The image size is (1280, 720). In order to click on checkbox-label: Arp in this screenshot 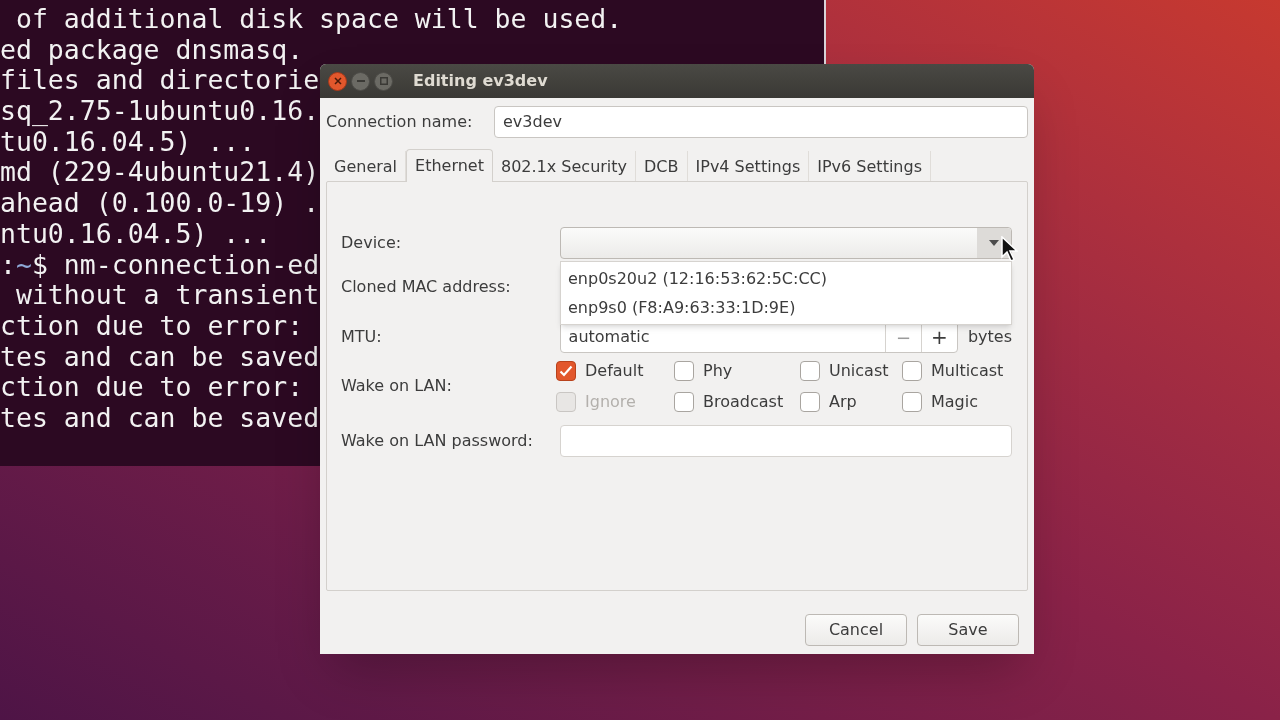, I will do `click(843, 401)`.